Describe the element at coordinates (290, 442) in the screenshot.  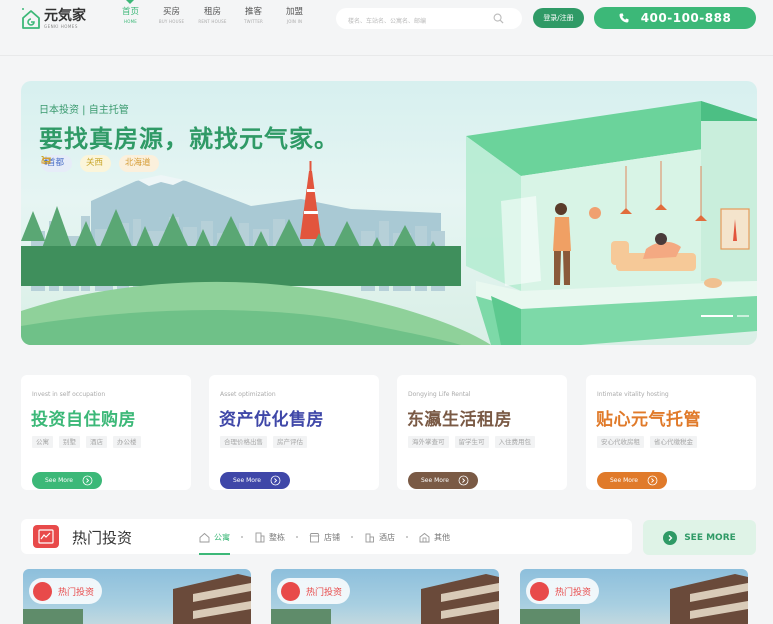
I see `card-tag: 房产评估` at that location.